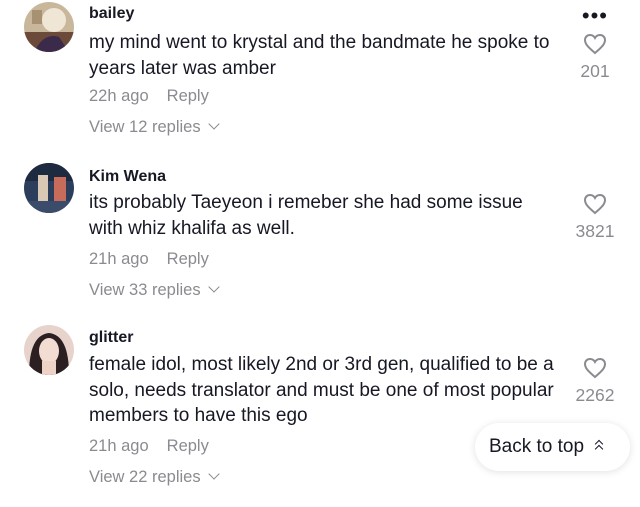 Image resolution: width=640 pixels, height=507 pixels. I want to click on view-replies-button: View 33 replies, so click(154, 290).